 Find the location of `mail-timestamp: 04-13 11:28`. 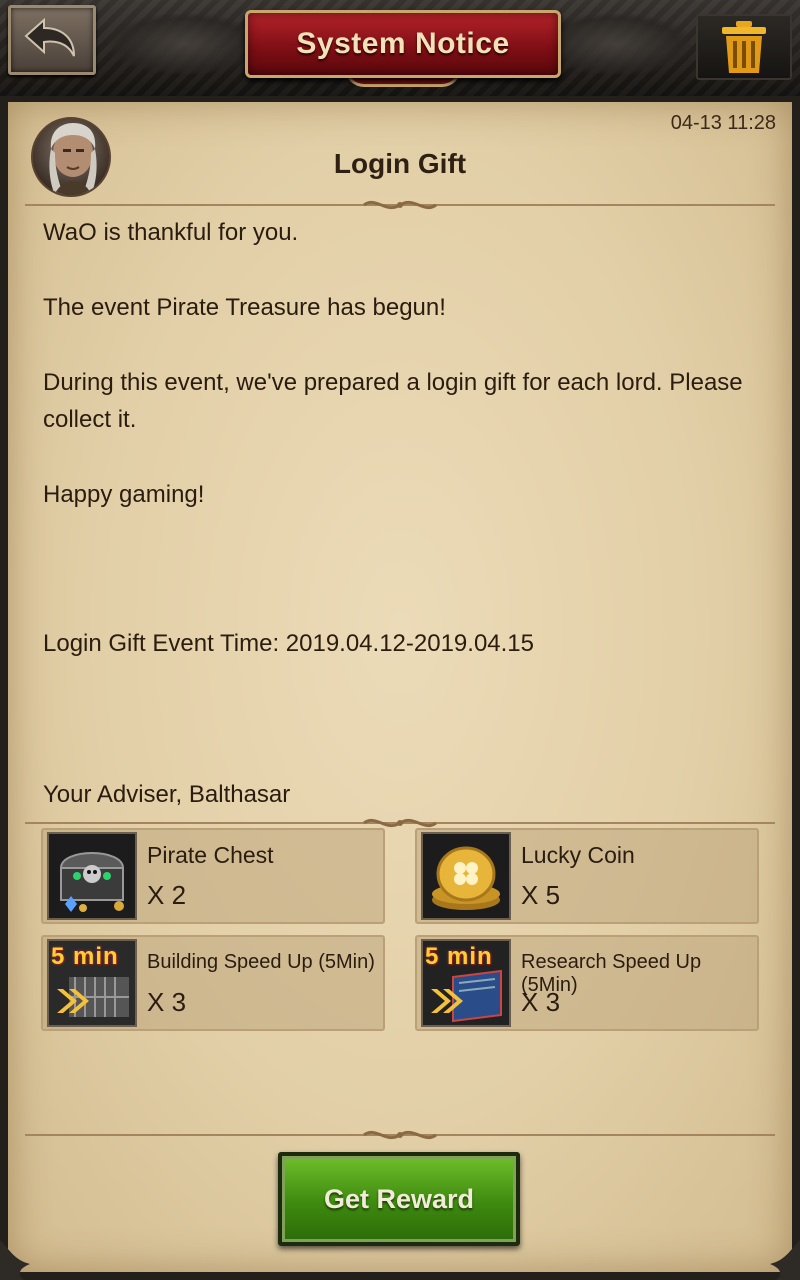

mail-timestamp: 04-13 11:28 is located at coordinates (723, 123).